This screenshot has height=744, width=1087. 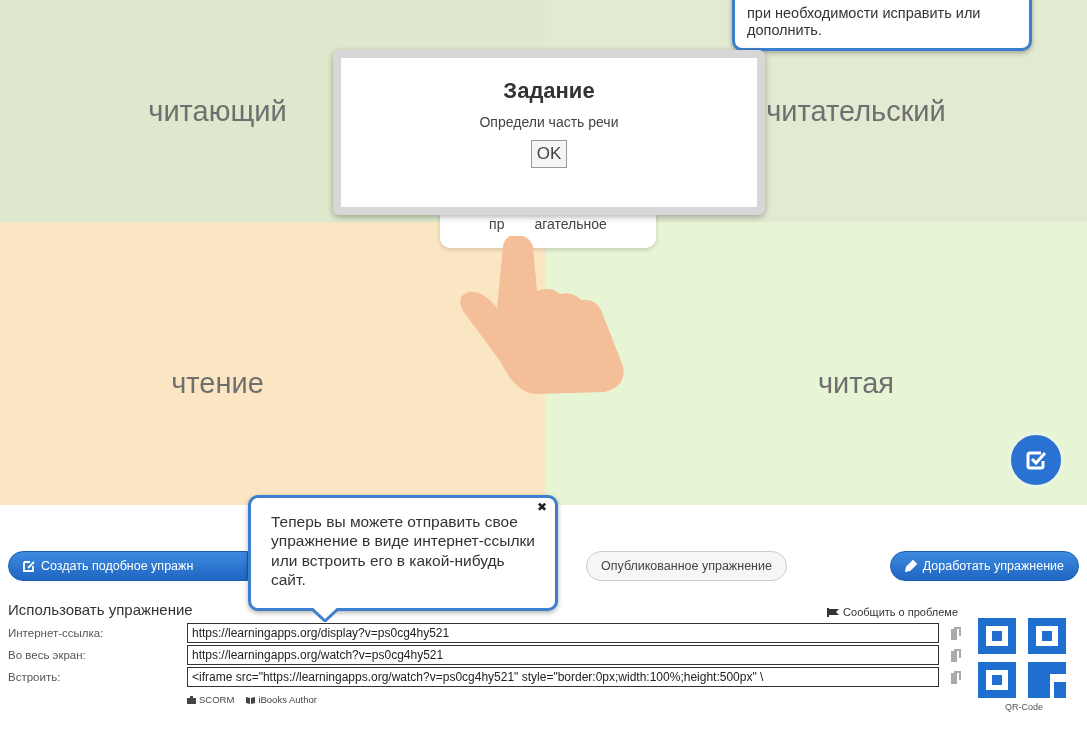 What do you see at coordinates (864, 22) in the screenshot?
I see `hint-text: при необходимости исправить или дополнить.` at bounding box center [864, 22].